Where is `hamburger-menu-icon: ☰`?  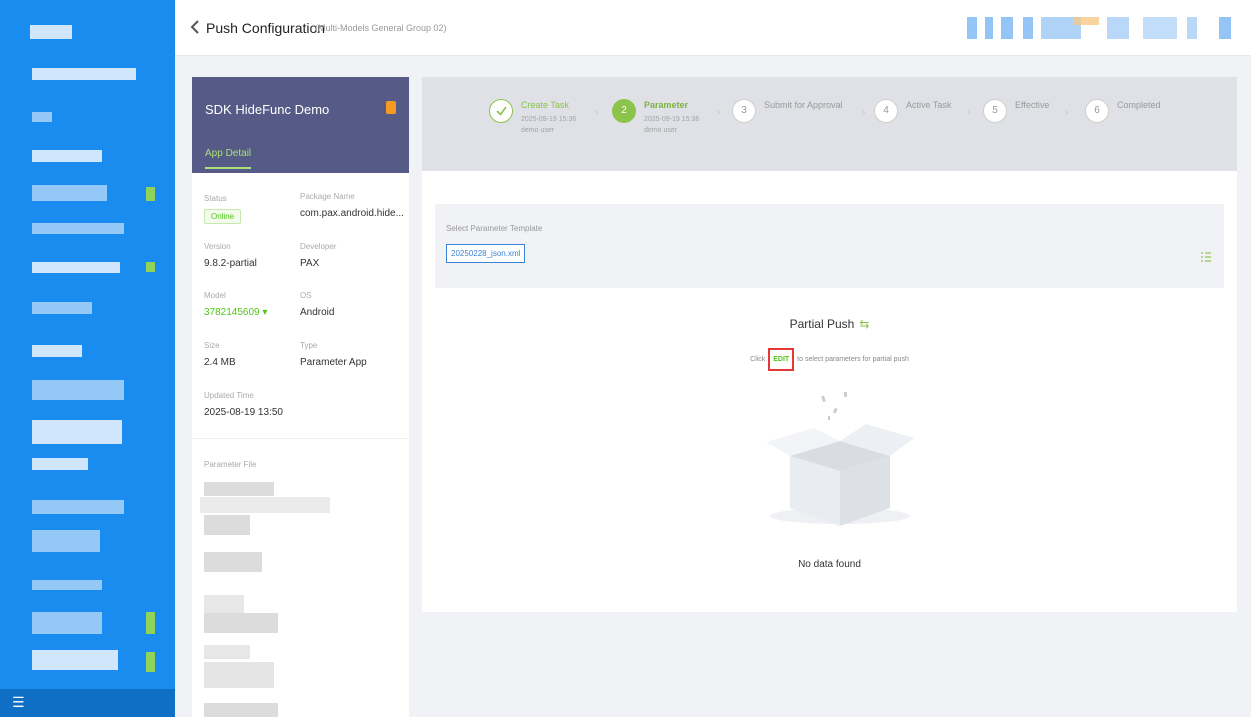 hamburger-menu-icon: ☰ is located at coordinates (19, 702).